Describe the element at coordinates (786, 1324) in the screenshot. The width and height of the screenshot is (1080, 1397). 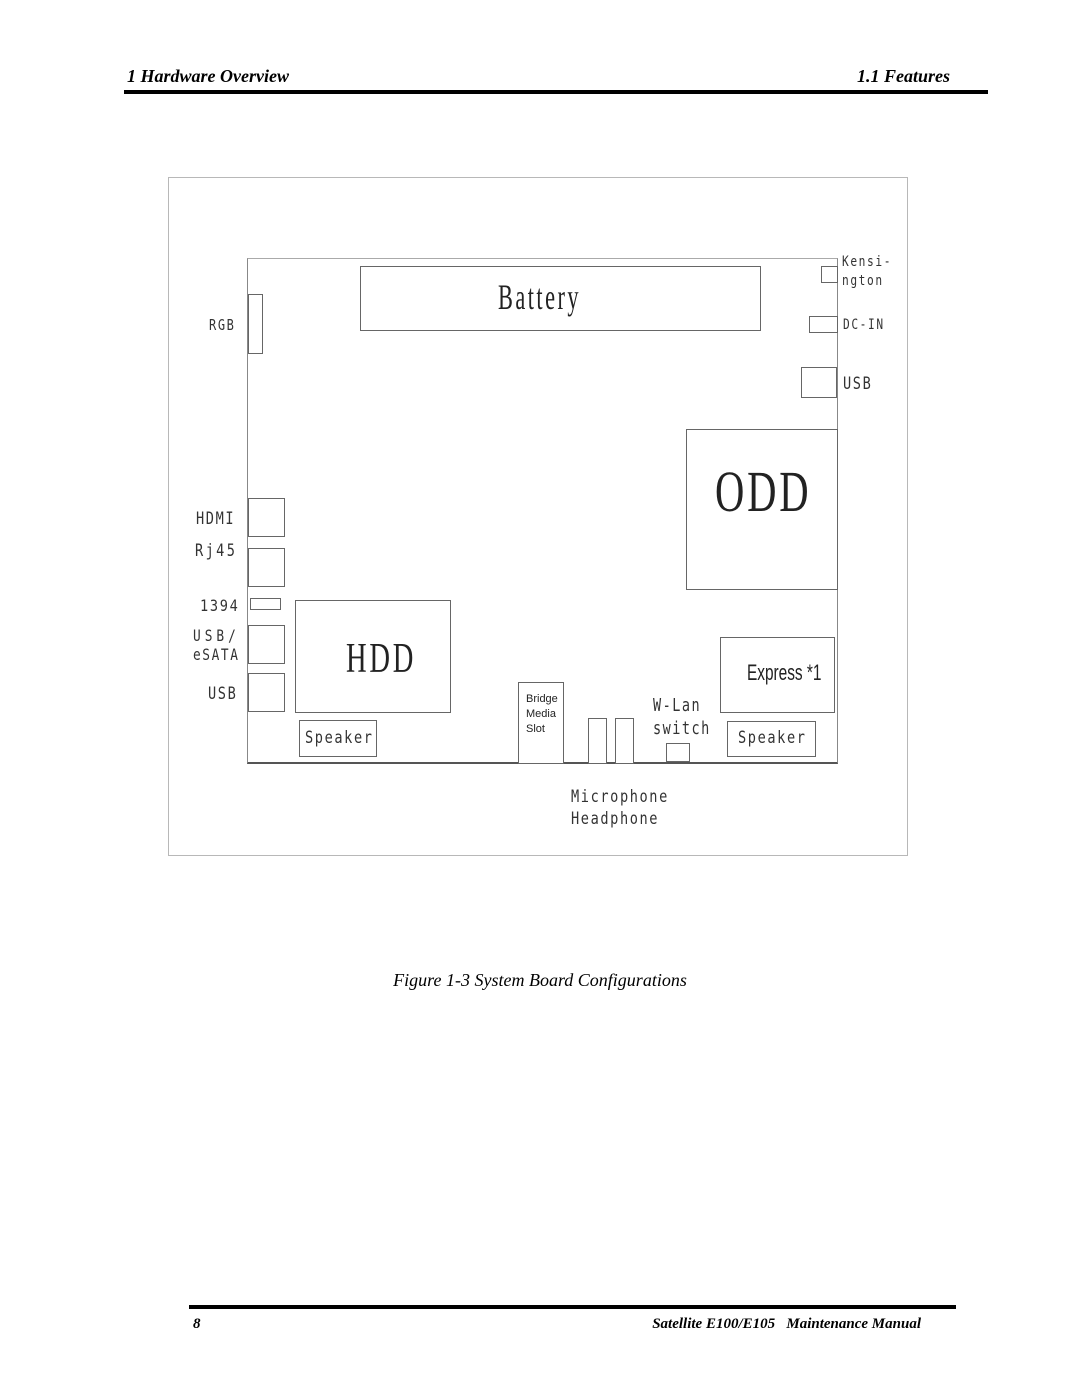
I see `manual-title: Satellite E100/E105 Maintenance Manual` at that location.